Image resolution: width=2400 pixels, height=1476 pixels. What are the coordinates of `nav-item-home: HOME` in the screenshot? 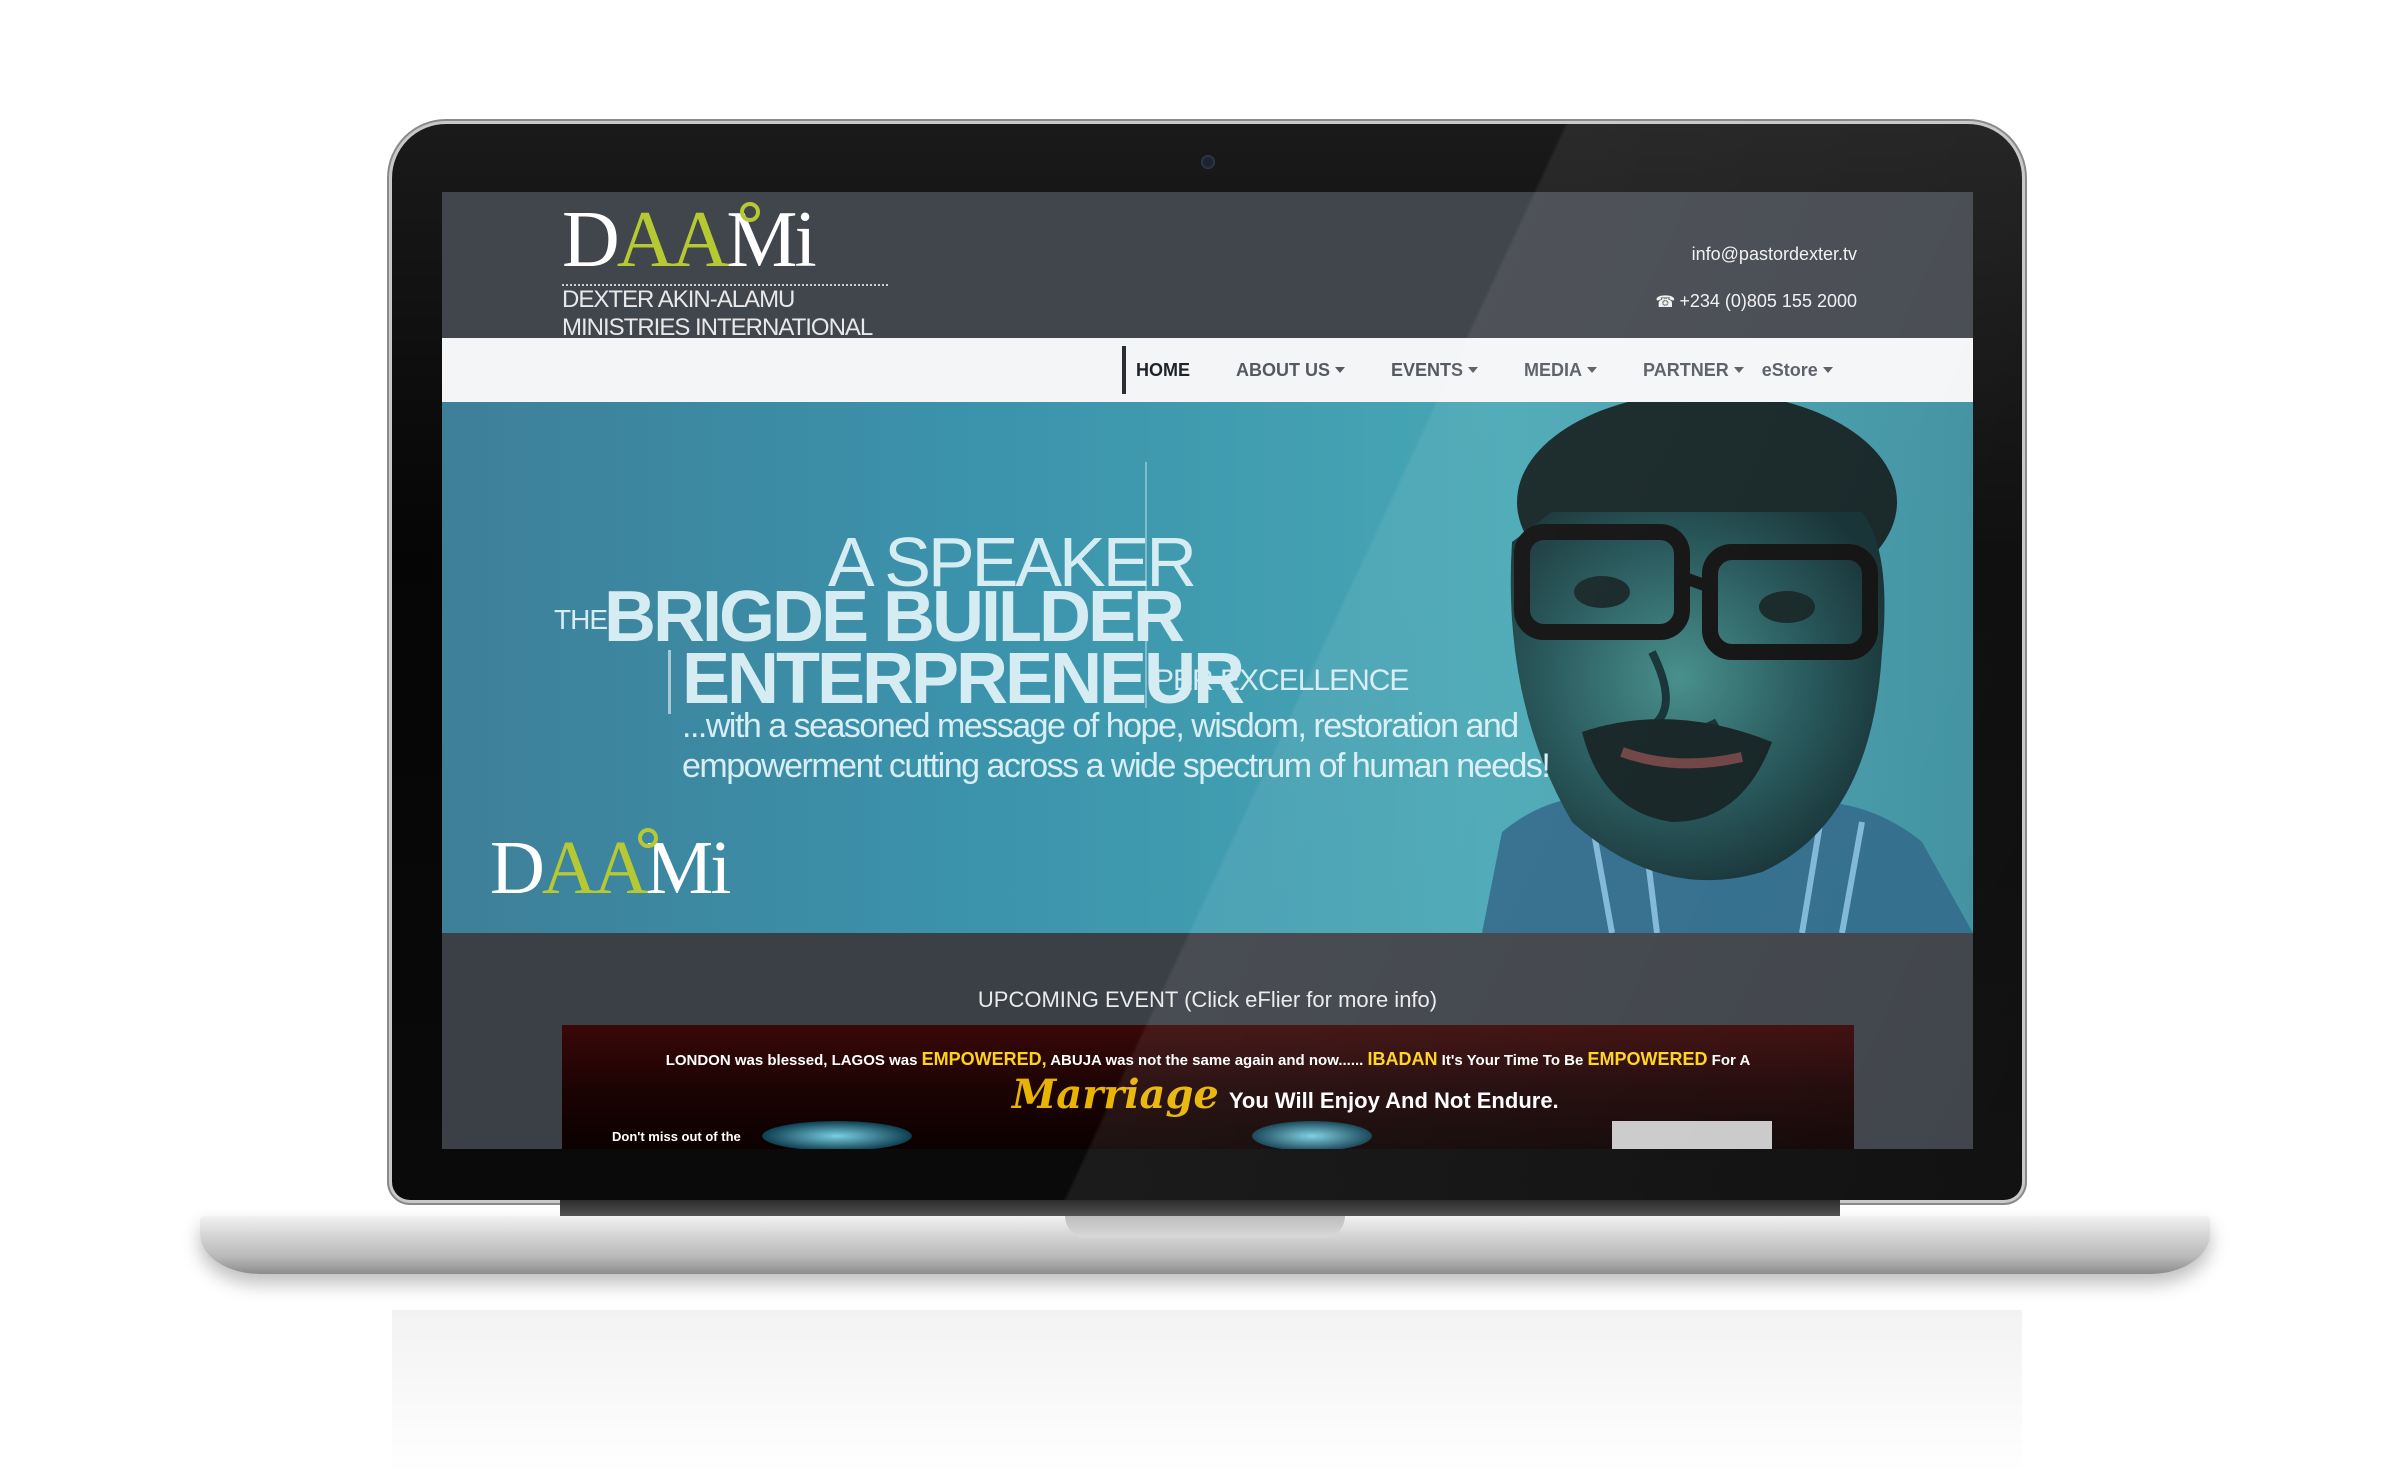 It's located at (1156, 370).